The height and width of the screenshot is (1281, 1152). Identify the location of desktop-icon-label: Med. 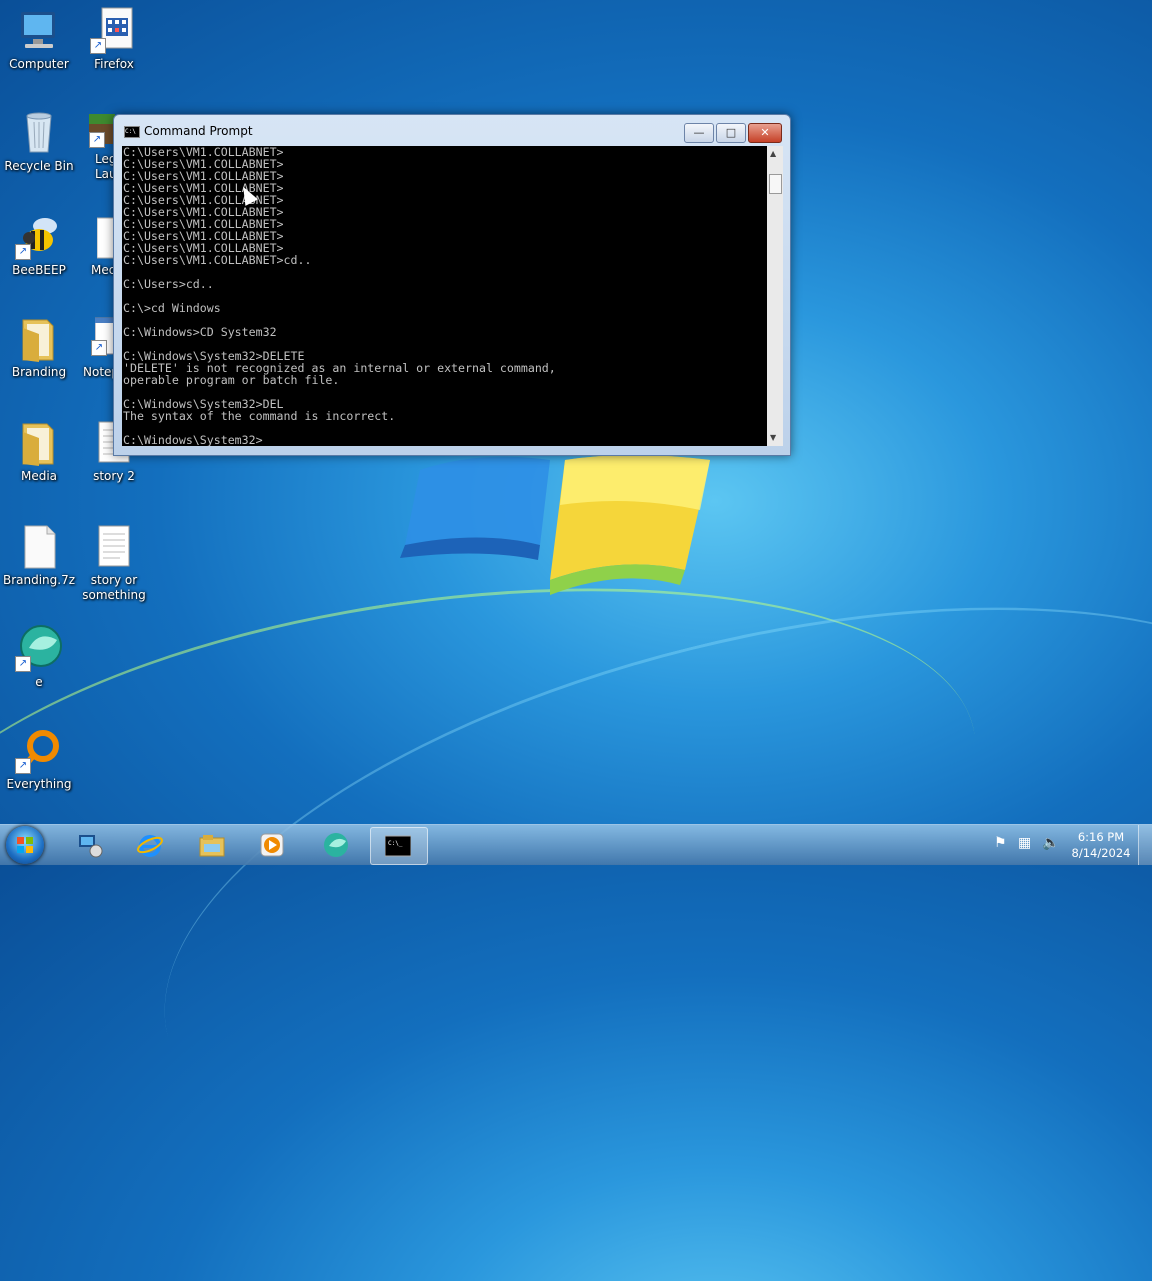
(104, 270).